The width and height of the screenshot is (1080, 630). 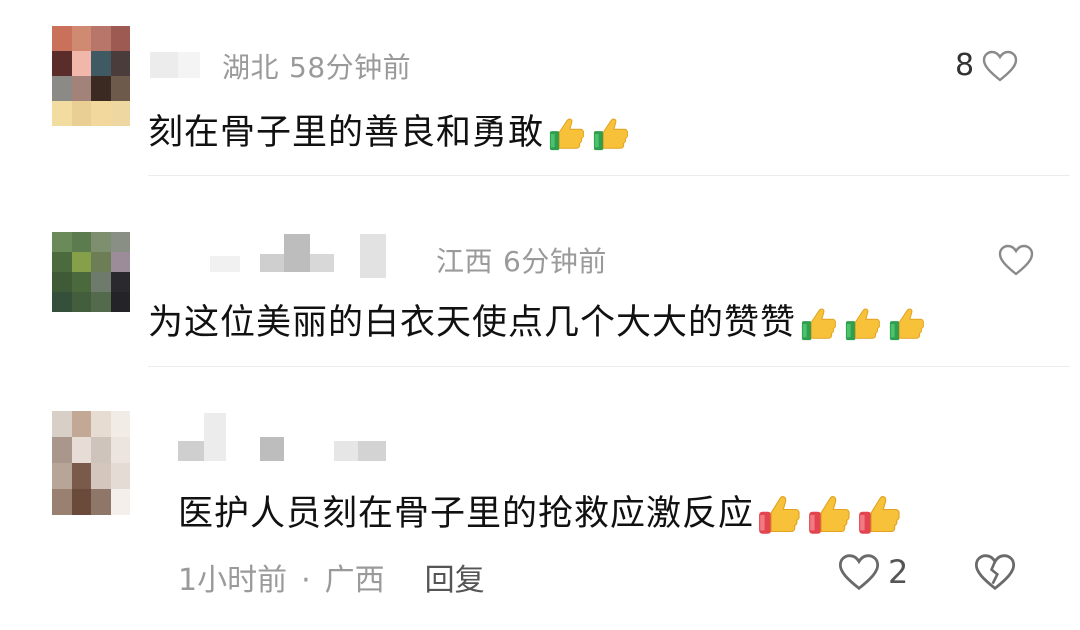 I want to click on comment-meta: 江西 6分钟前, so click(x=521, y=260).